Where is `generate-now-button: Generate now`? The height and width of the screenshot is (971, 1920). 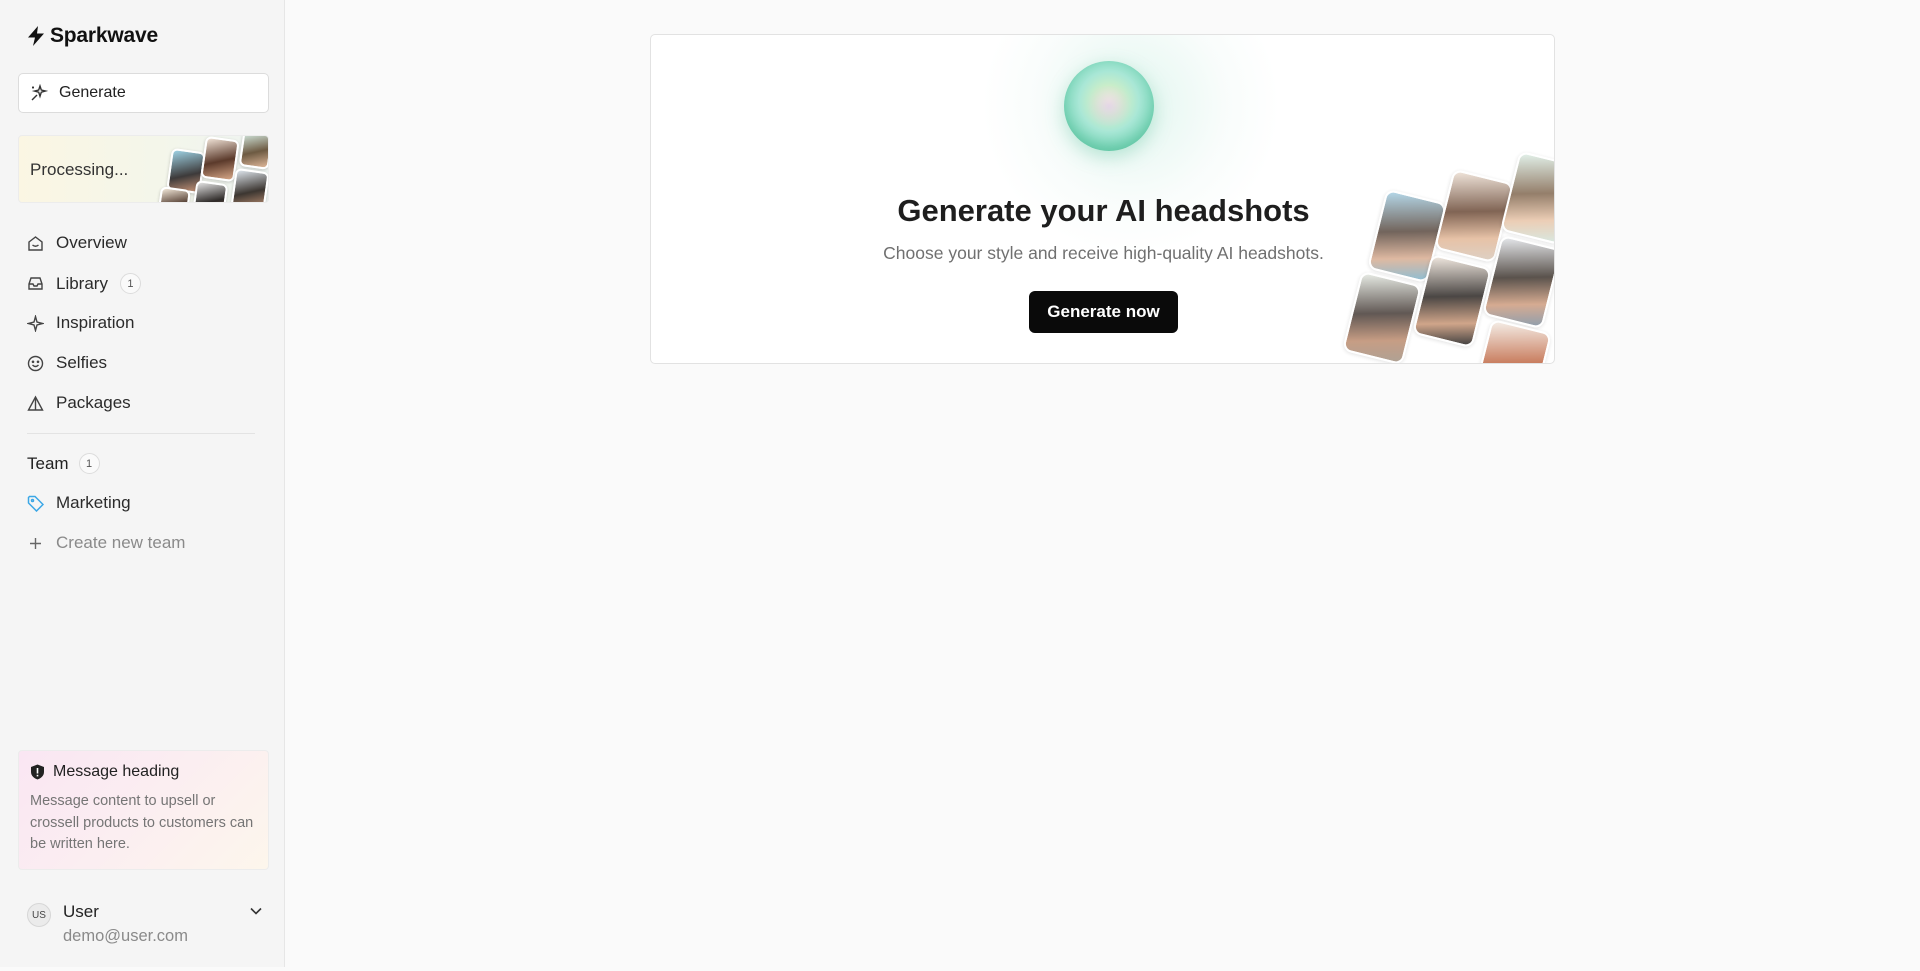 generate-now-button: Generate now is located at coordinates (1103, 312).